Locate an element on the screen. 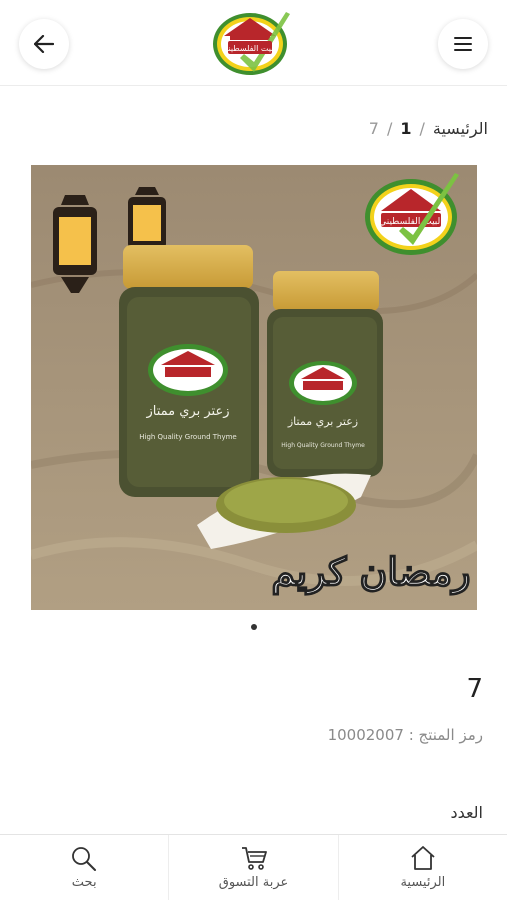 This screenshot has height=900, width=507. app-header: البيت الفلسطيني is located at coordinates (253, 43).